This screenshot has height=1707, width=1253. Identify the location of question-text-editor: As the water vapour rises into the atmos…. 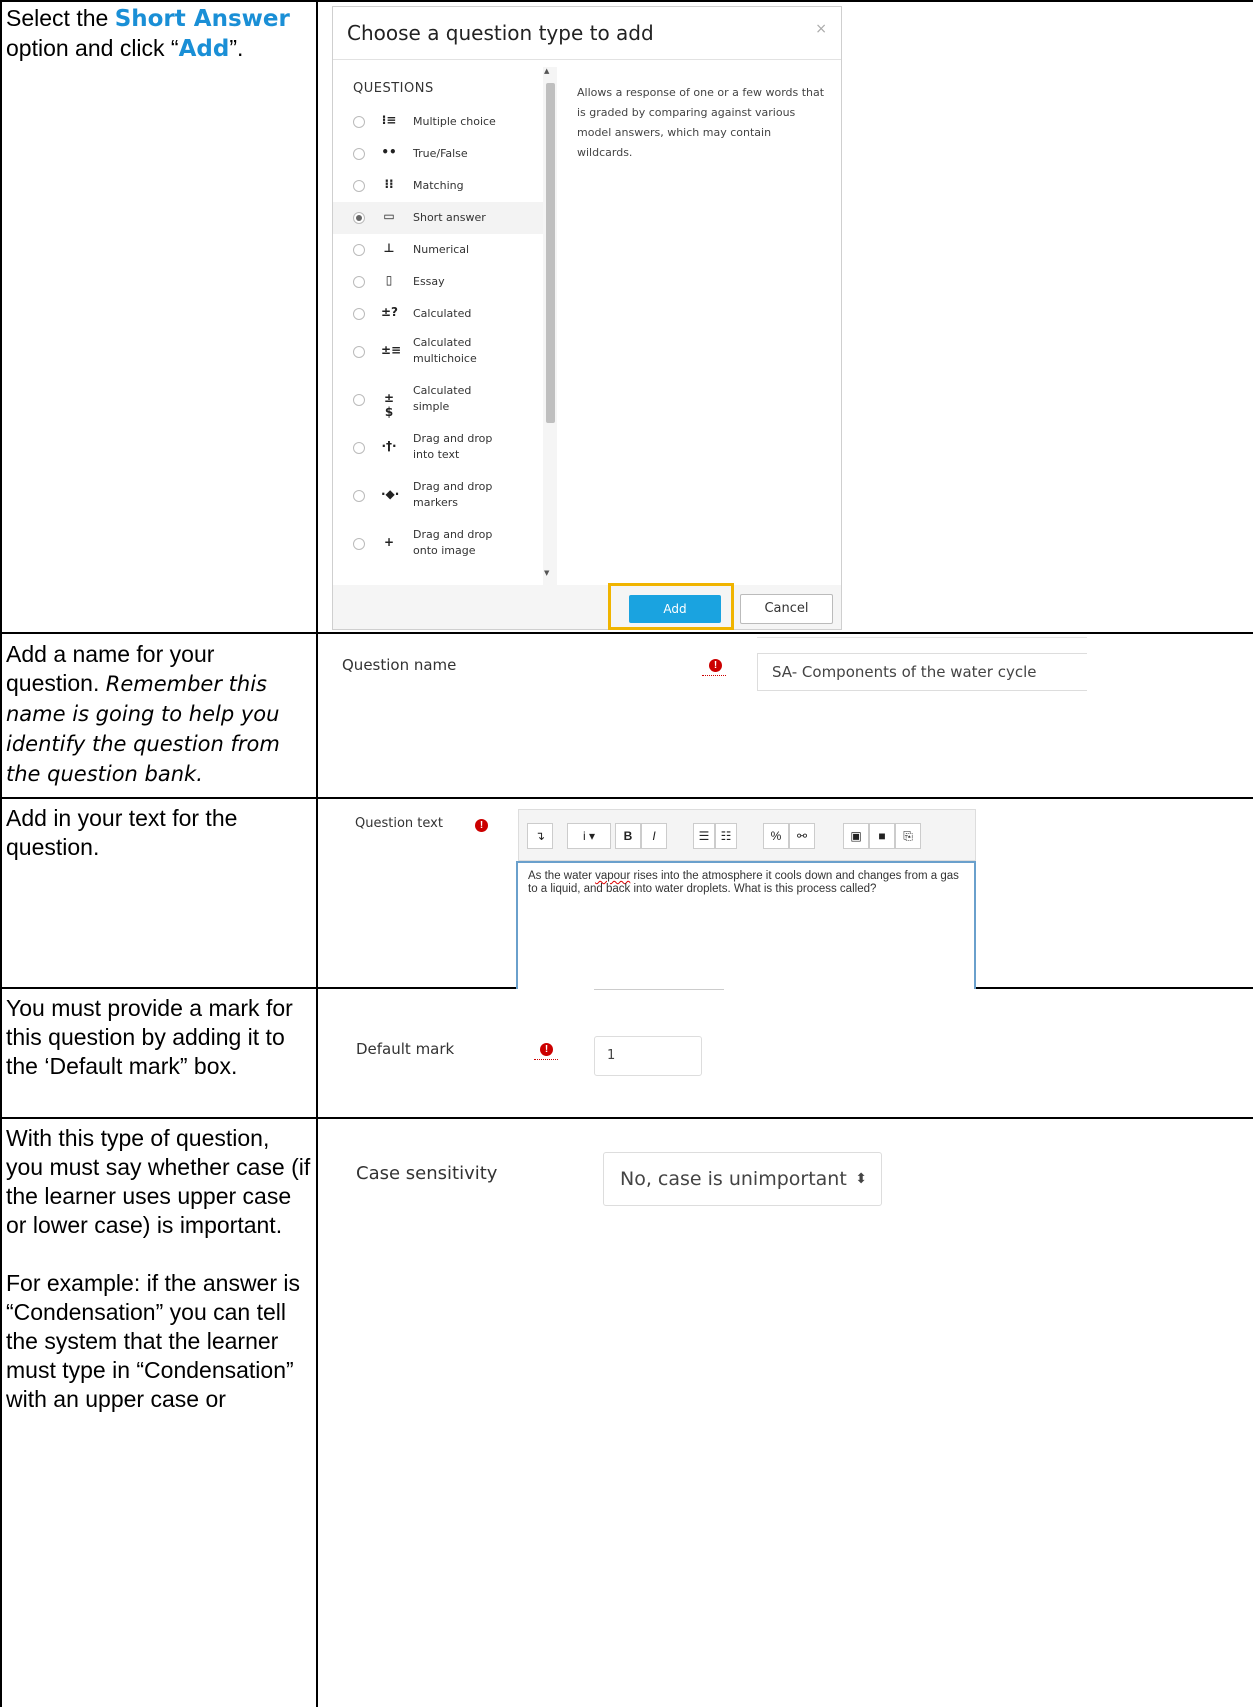
(746, 925).